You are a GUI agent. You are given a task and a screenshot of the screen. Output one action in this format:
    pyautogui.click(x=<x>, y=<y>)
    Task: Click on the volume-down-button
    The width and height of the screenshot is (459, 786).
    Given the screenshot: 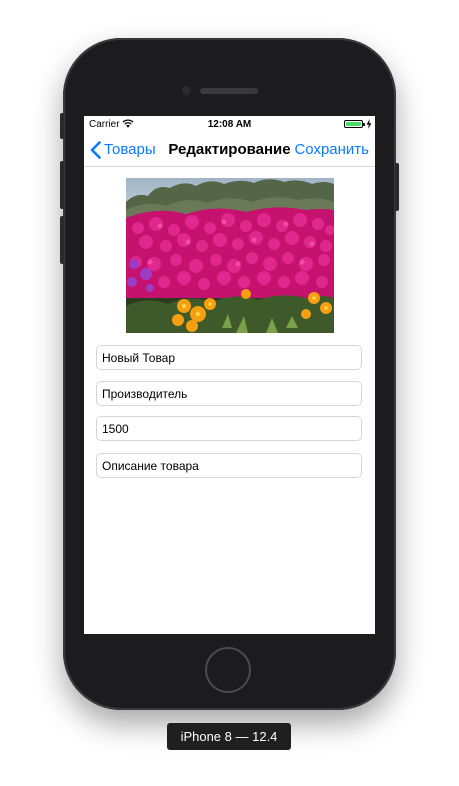 What is the action you would take?
    pyautogui.click(x=62, y=240)
    